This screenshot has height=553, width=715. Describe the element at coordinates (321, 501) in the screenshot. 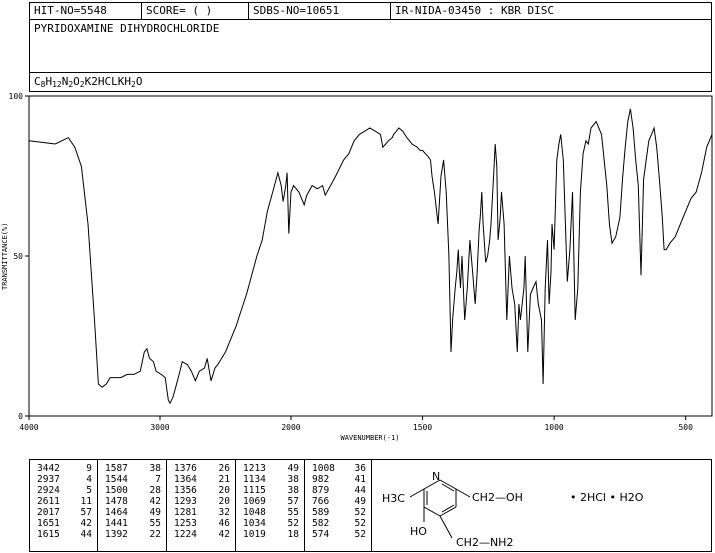

I see `peak-wavenumber: 766` at that location.